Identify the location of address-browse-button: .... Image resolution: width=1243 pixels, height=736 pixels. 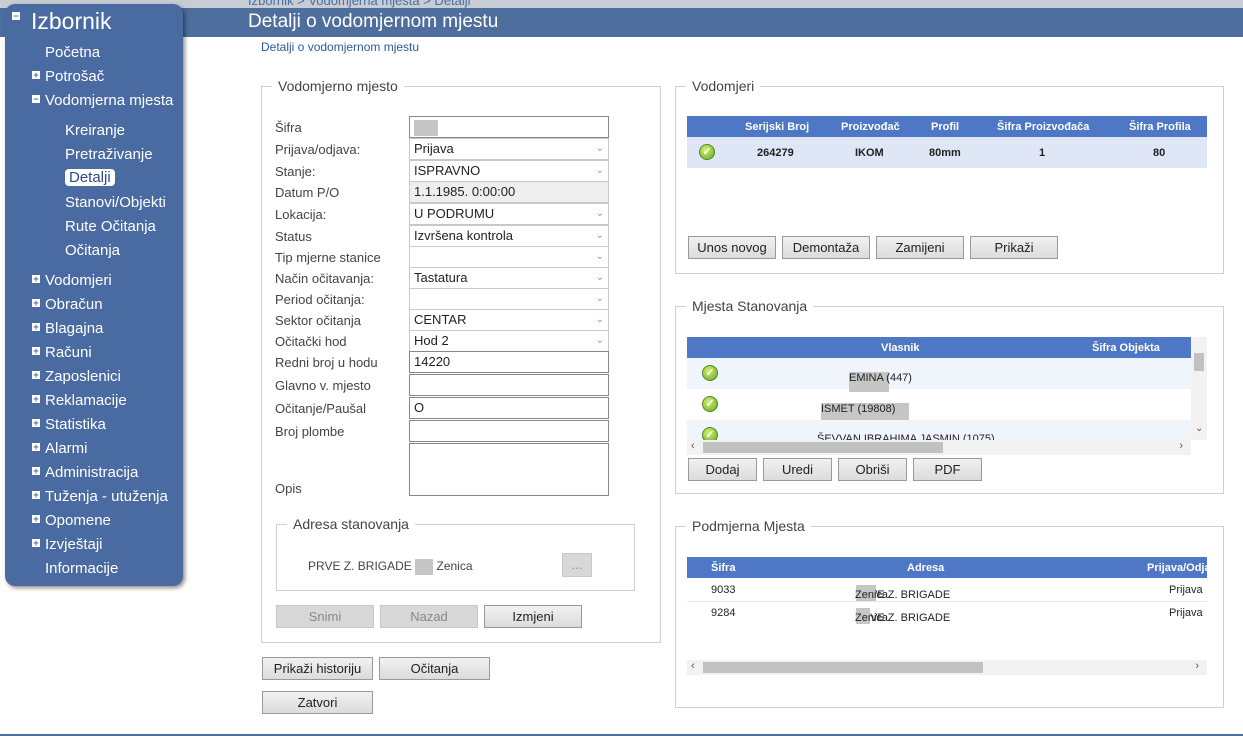
(577, 565).